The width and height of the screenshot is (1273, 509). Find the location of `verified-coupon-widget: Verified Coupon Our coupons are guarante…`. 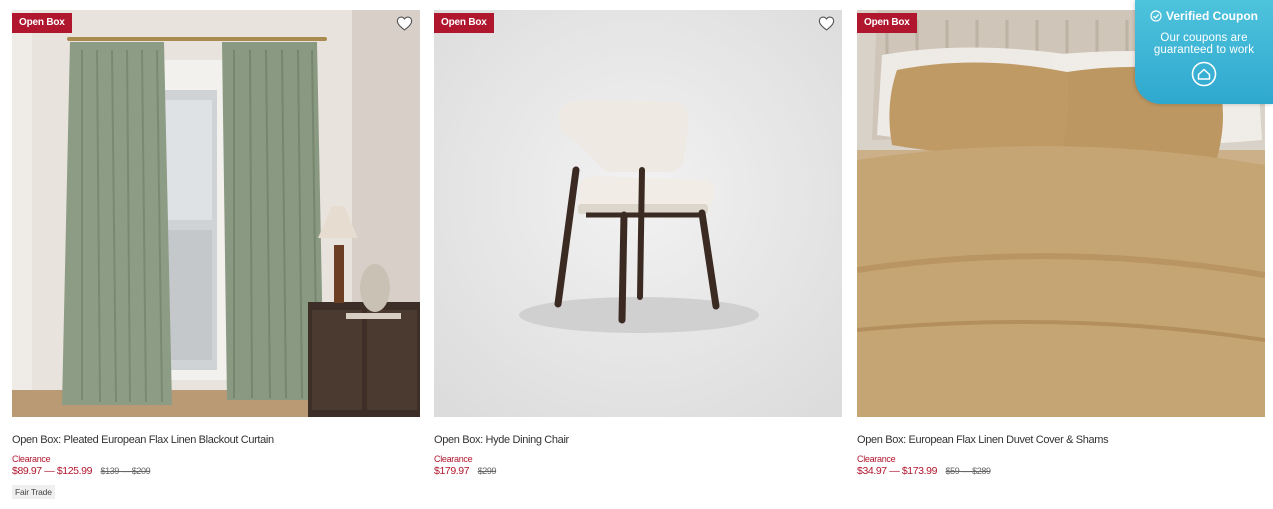

verified-coupon-widget: Verified Coupon Our coupons are guarante… is located at coordinates (1204, 52).